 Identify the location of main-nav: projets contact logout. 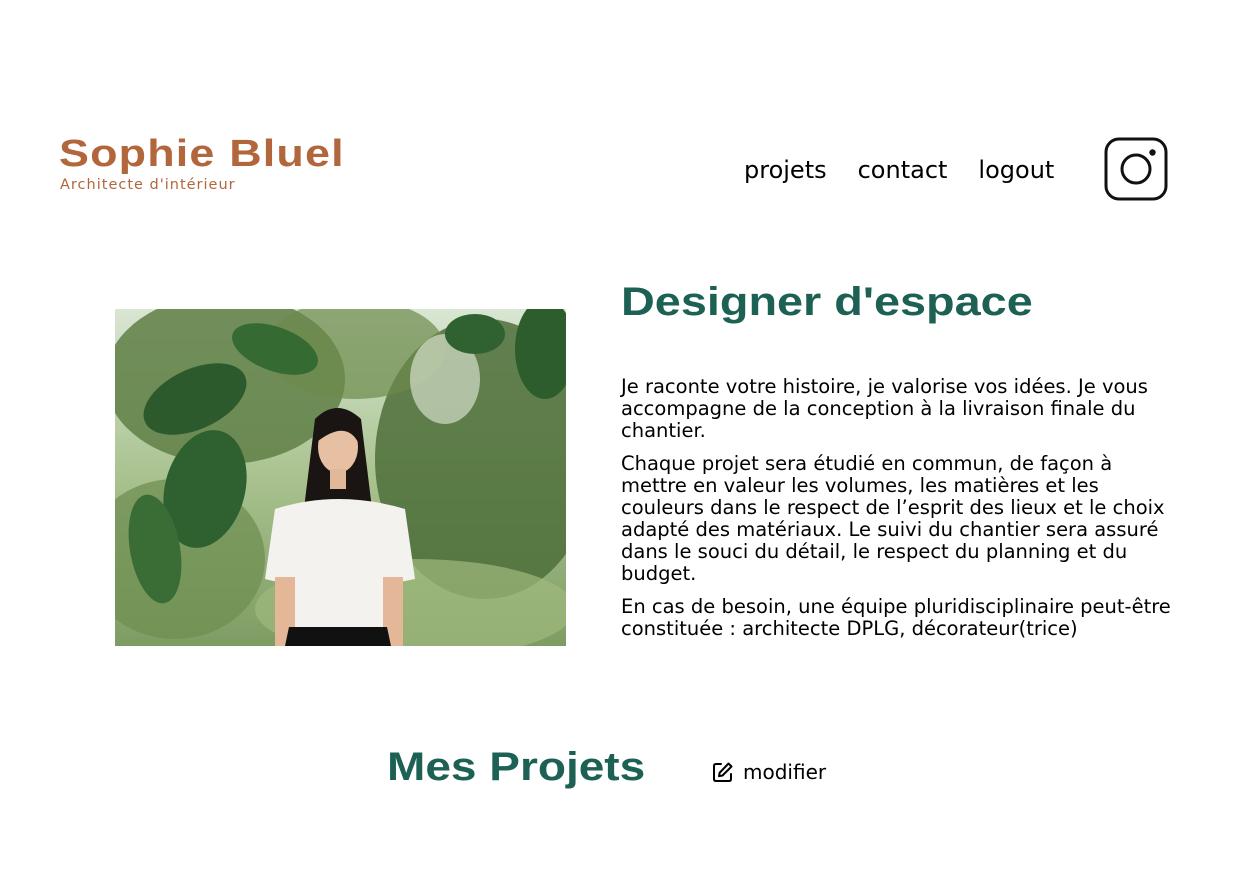
(899, 170).